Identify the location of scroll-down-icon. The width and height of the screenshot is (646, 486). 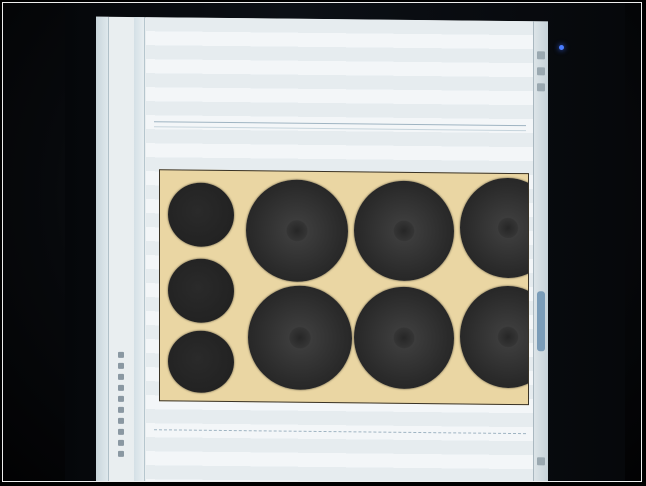
(541, 461).